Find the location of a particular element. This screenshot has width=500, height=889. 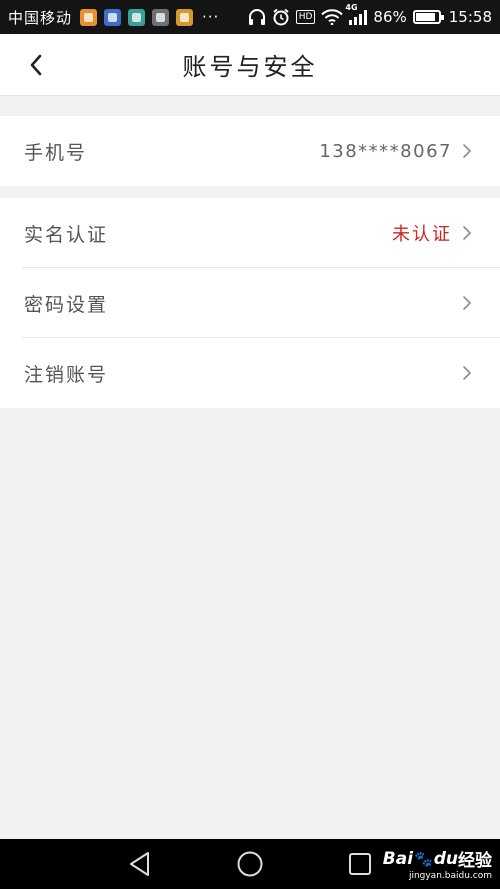

battery-fill is located at coordinates (425, 17).